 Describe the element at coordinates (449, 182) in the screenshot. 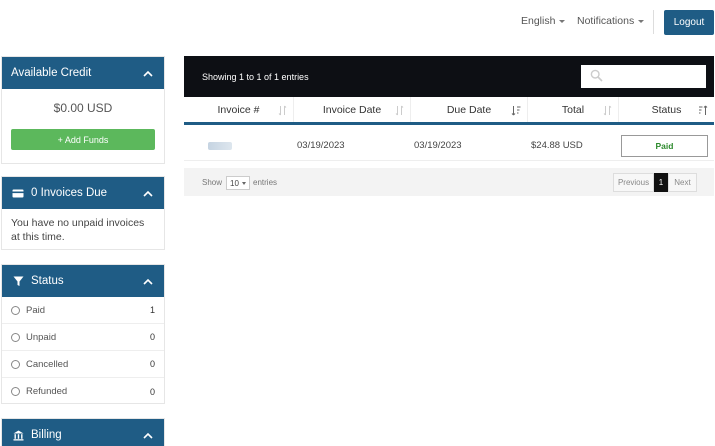

I see `table-footer: Show 10 entries Previous 1 Next` at that location.